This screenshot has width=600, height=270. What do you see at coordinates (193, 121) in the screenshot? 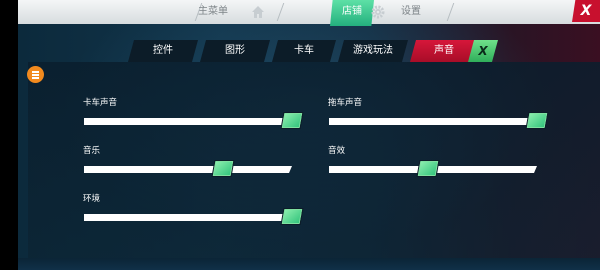
I see `truck-sound-slider-track` at bounding box center [193, 121].